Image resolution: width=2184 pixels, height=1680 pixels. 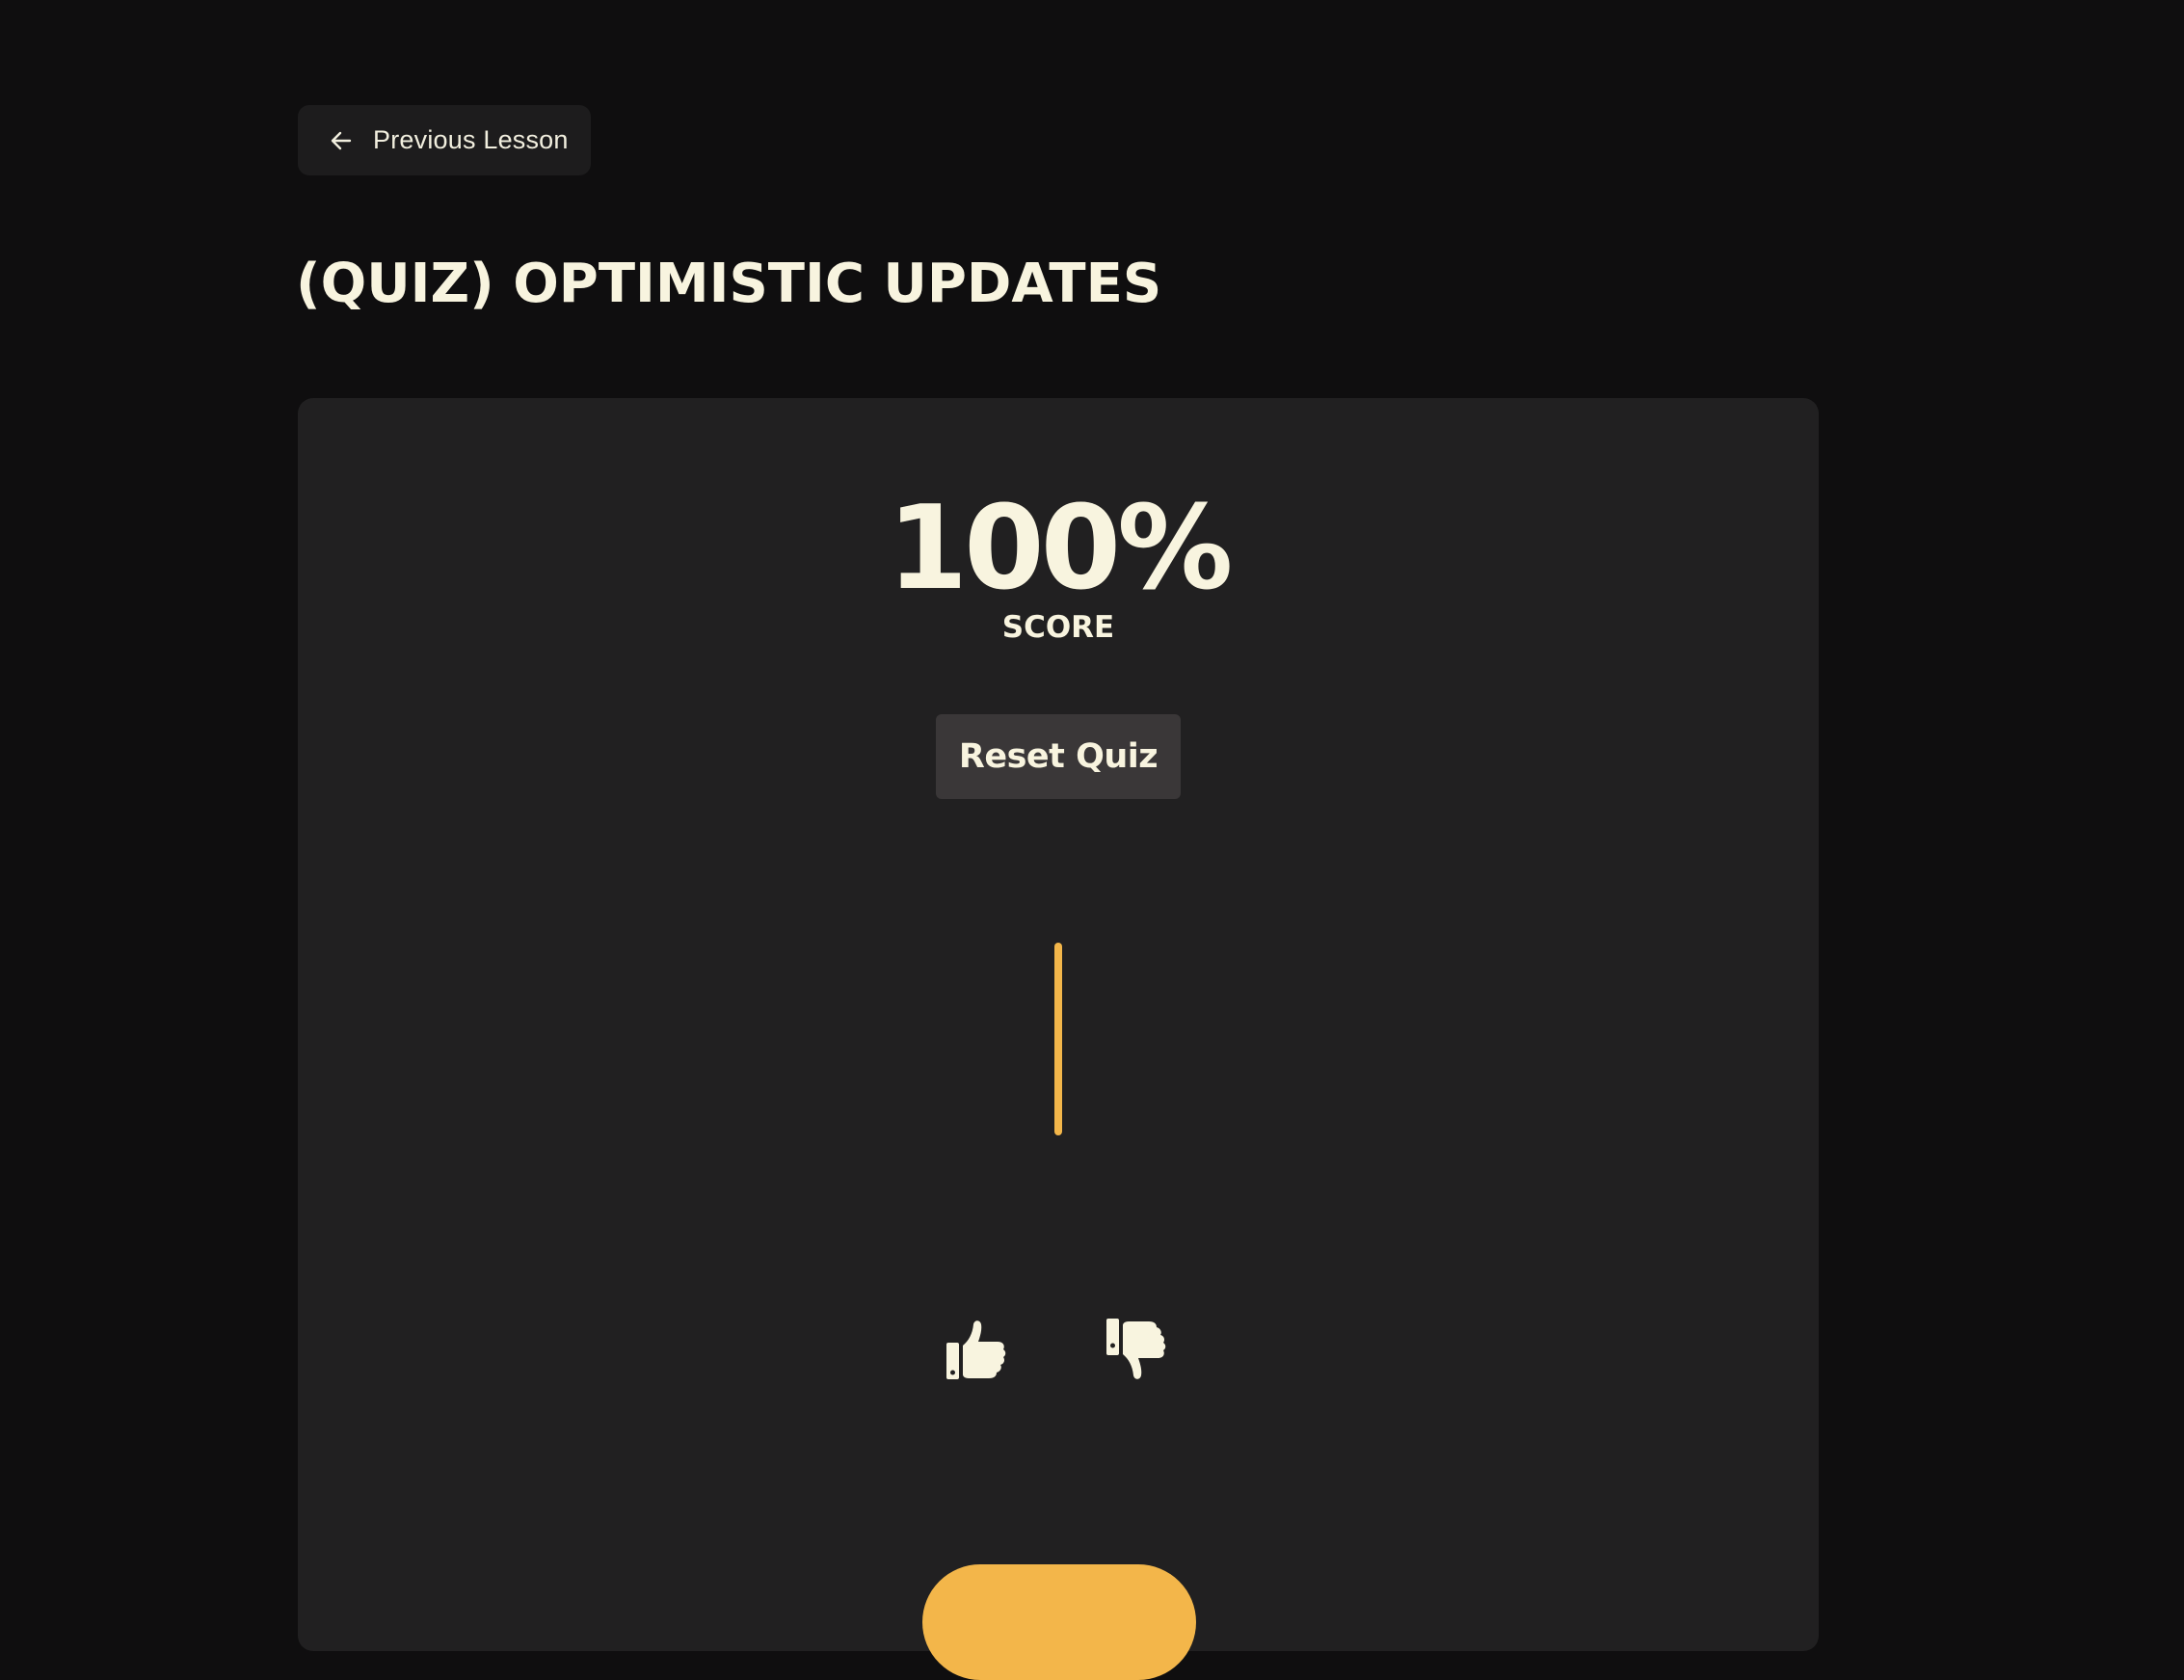 What do you see at coordinates (1058, 757) in the screenshot?
I see `reset-quiz-button: Reset Quiz` at bounding box center [1058, 757].